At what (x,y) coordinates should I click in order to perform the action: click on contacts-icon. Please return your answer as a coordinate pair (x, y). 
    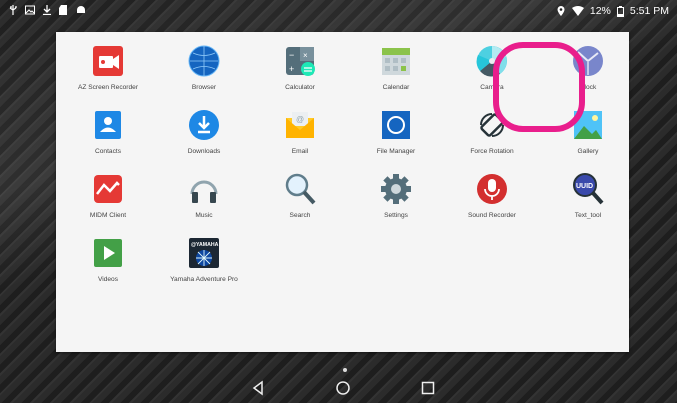
    Looking at the image, I should click on (108, 125).